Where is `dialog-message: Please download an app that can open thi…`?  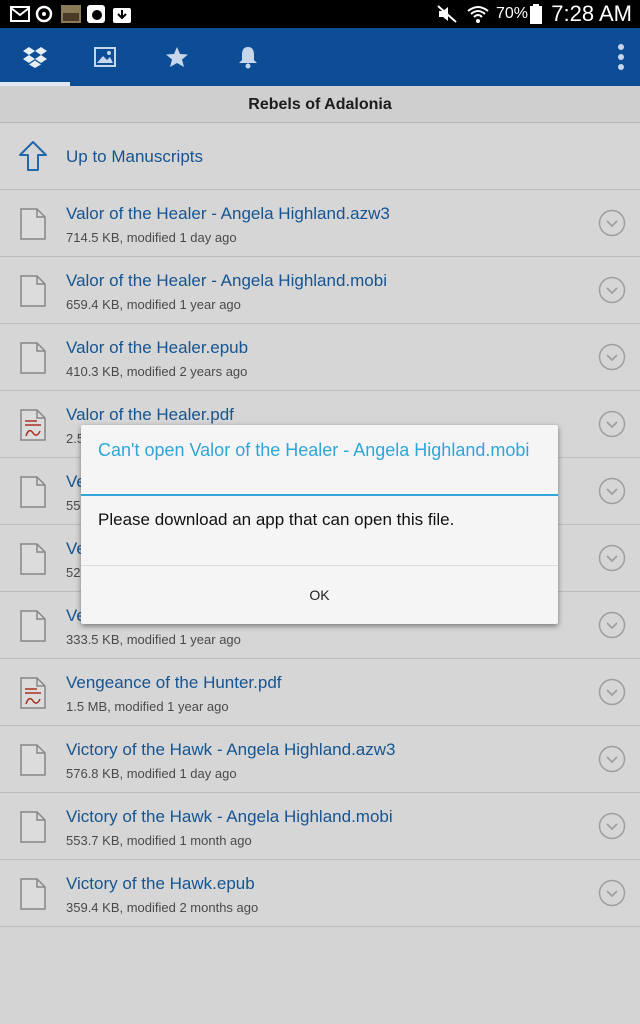
dialog-message: Please download an app that can open thi… is located at coordinates (276, 519).